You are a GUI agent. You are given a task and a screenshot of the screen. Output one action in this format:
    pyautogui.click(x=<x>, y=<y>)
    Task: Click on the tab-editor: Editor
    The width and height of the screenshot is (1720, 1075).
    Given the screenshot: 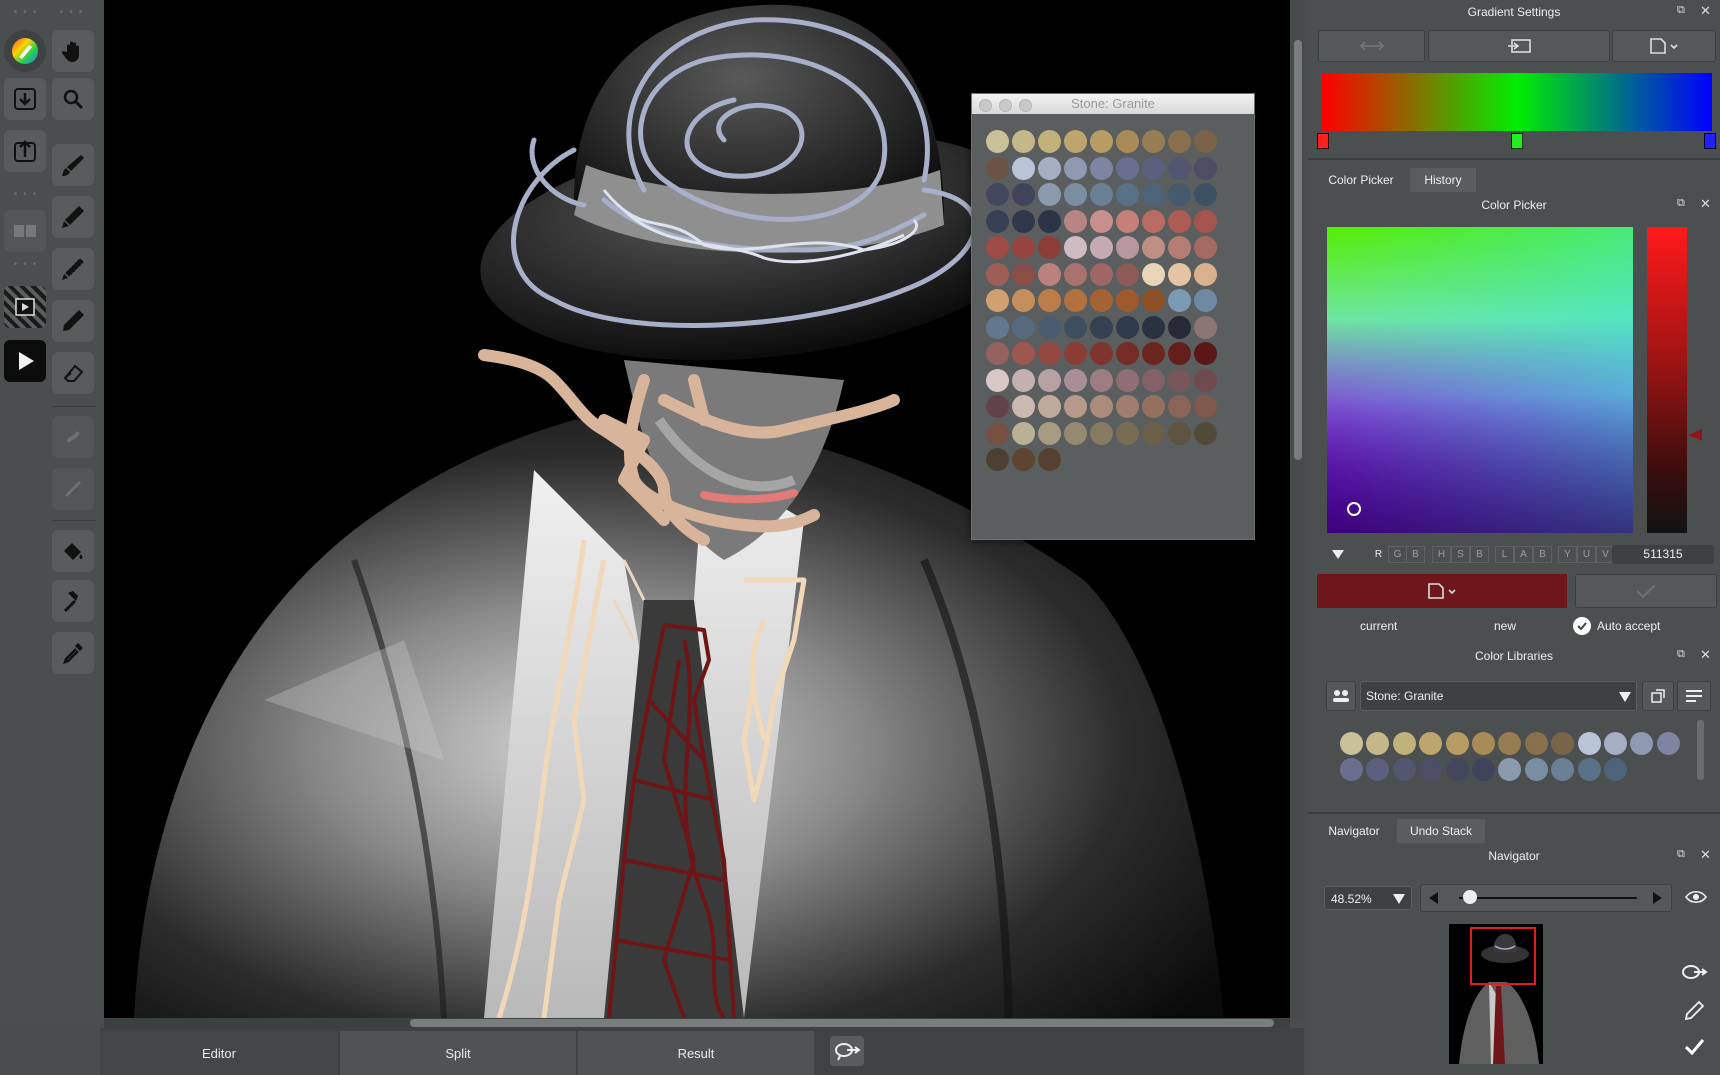 What is the action you would take?
    pyautogui.click(x=219, y=1053)
    